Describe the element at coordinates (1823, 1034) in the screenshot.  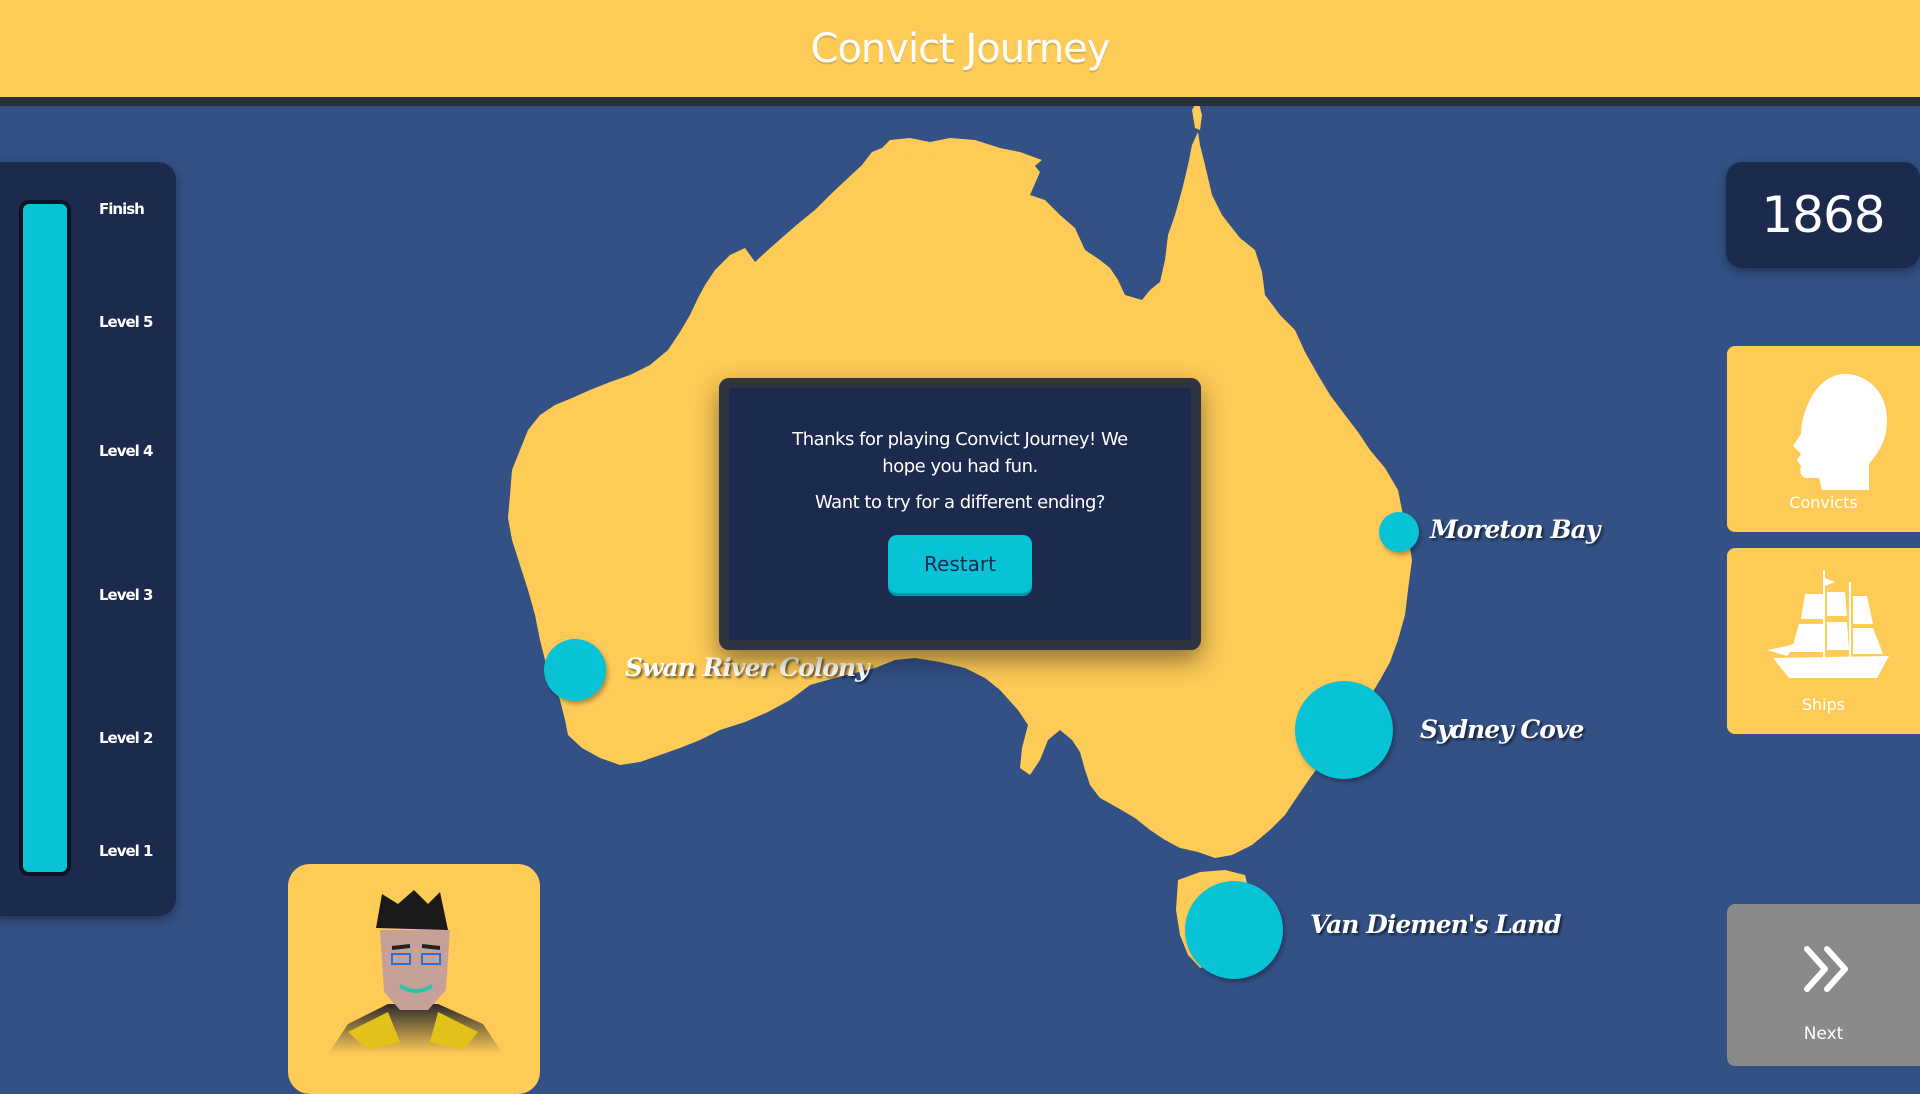
I see `next-label: Next` at that location.